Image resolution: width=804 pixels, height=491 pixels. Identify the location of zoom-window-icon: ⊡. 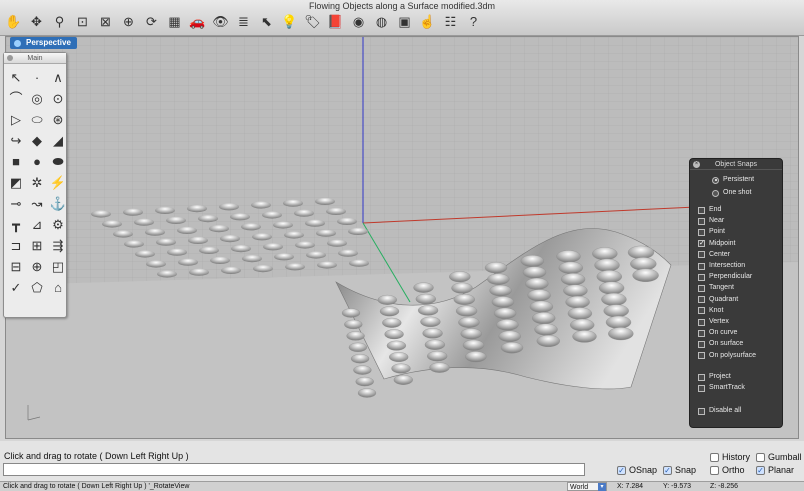
(82, 21).